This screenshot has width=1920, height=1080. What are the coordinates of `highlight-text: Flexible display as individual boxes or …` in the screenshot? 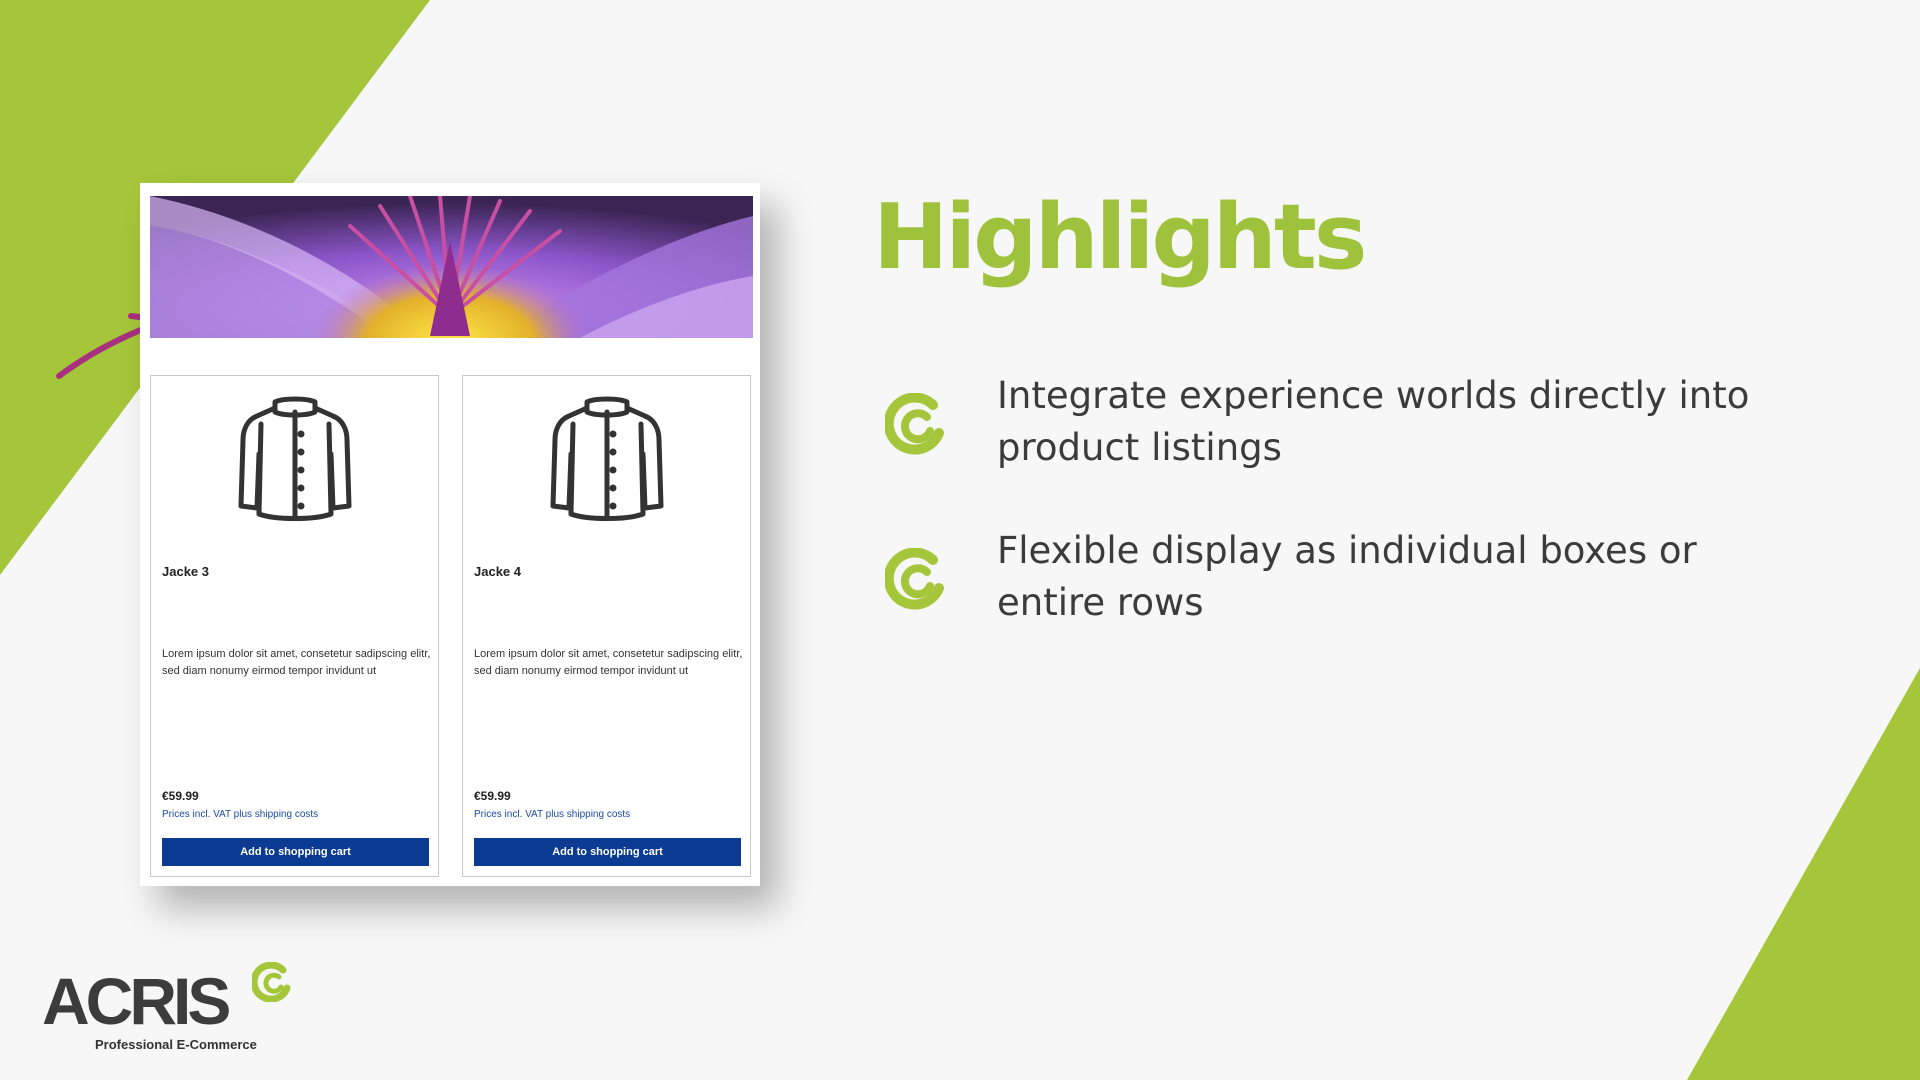 It's located at (1347, 576).